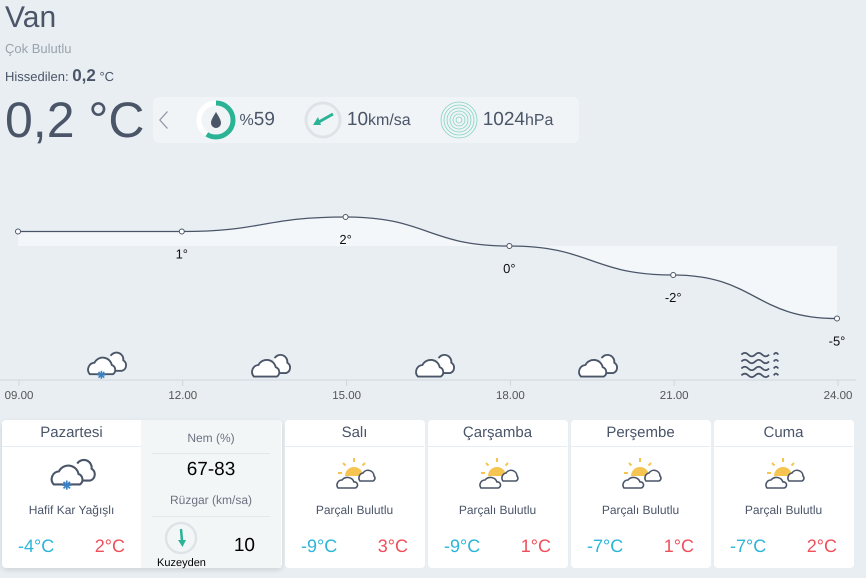 This screenshot has height=578, width=866. I want to click on day-card: Perşembe Parçalı Bulutlu -7°C 1°C, so click(641, 494).